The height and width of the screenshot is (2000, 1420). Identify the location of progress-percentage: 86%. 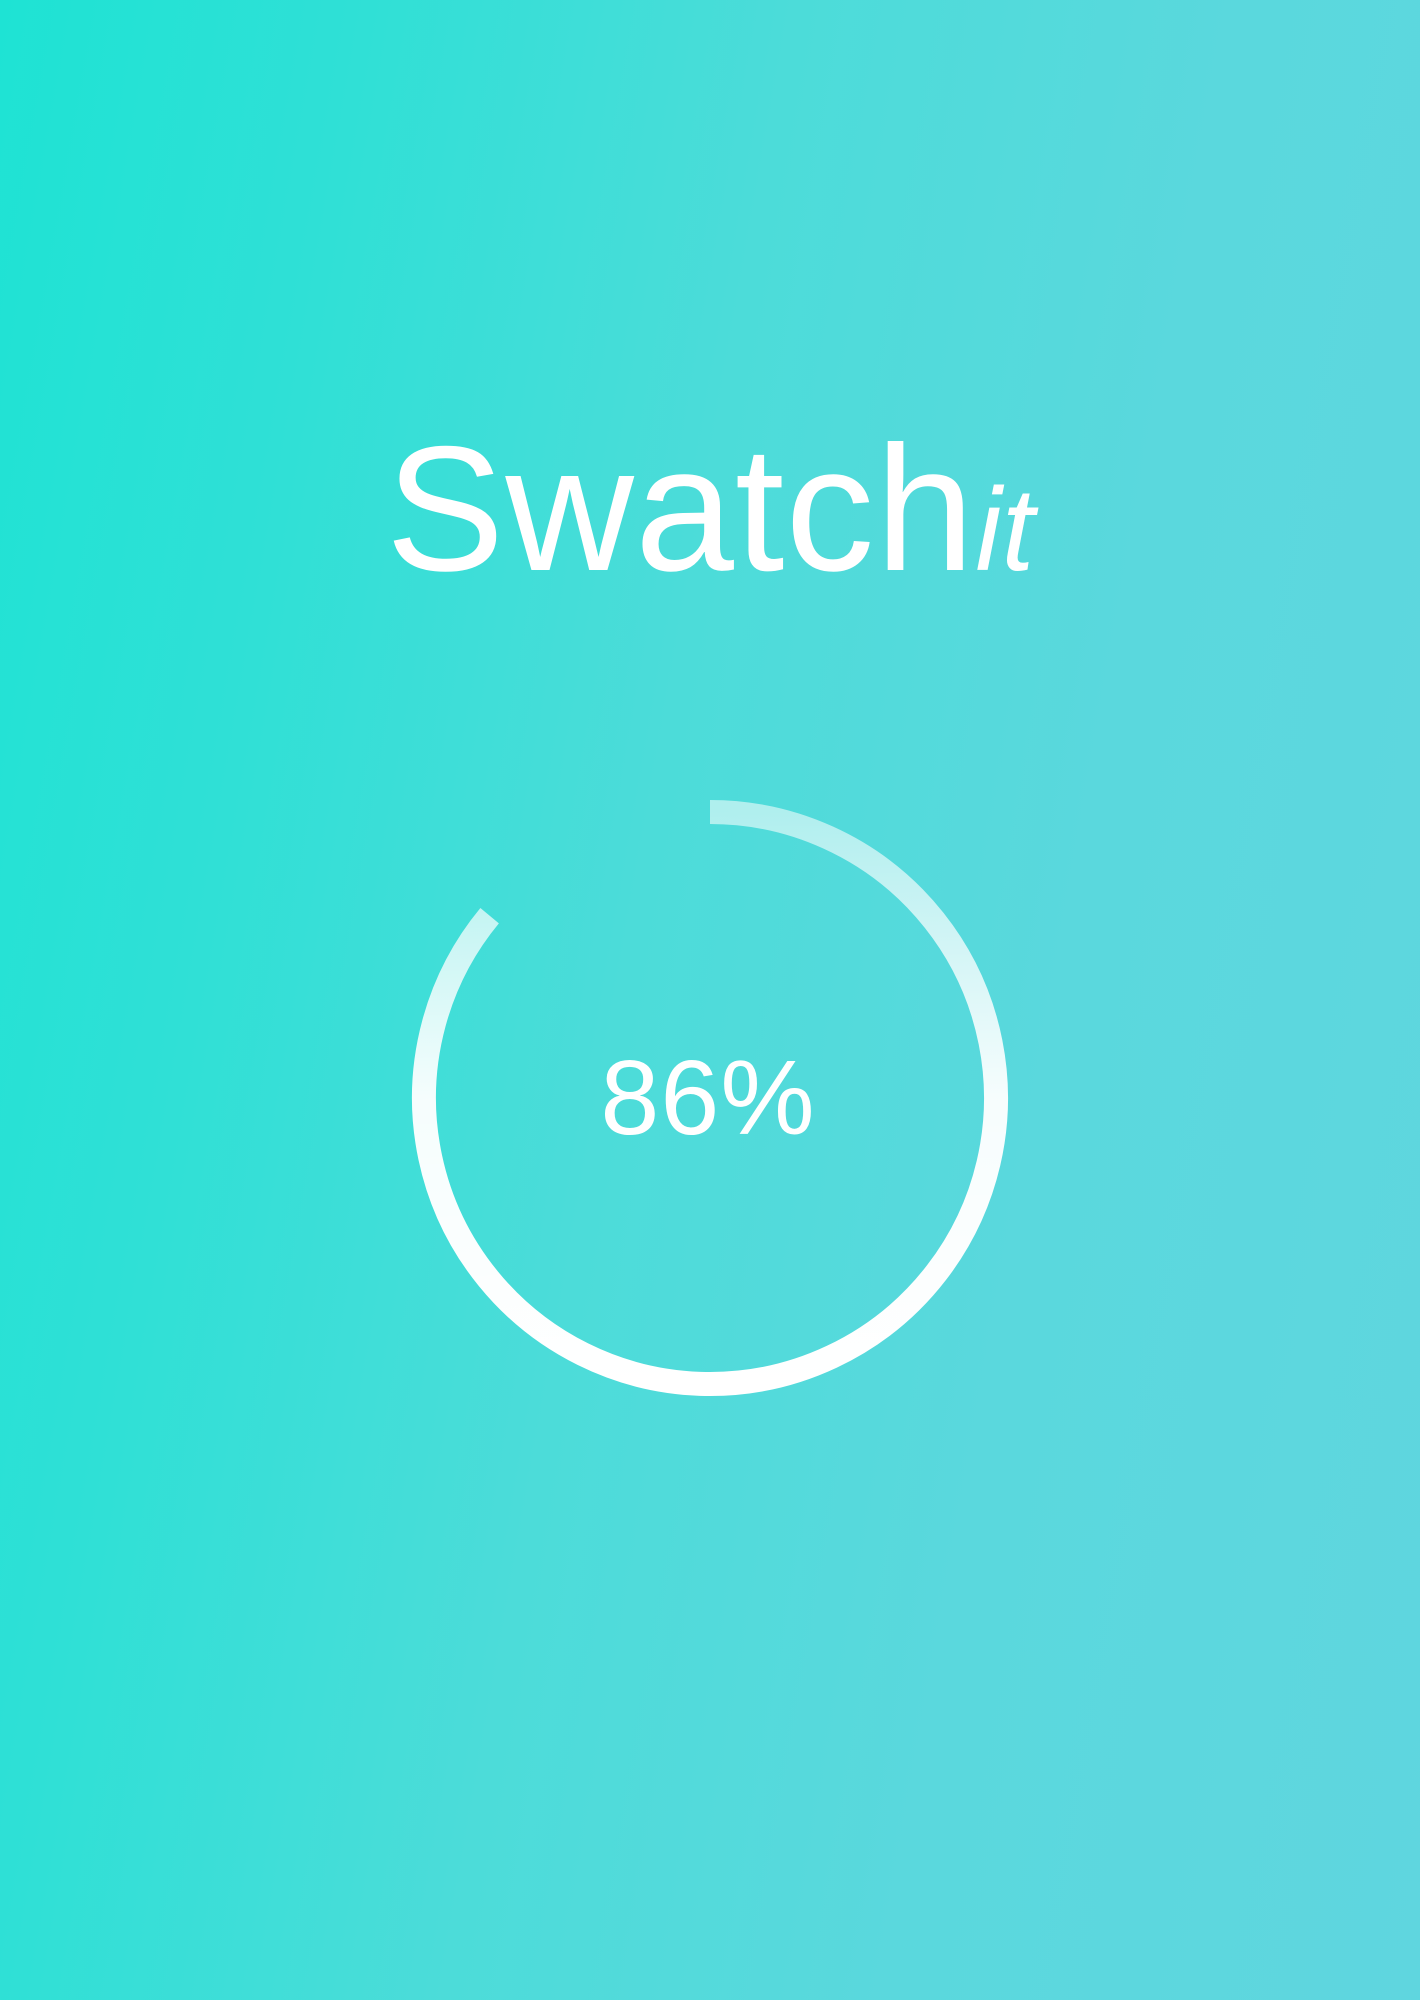
(708, 1097).